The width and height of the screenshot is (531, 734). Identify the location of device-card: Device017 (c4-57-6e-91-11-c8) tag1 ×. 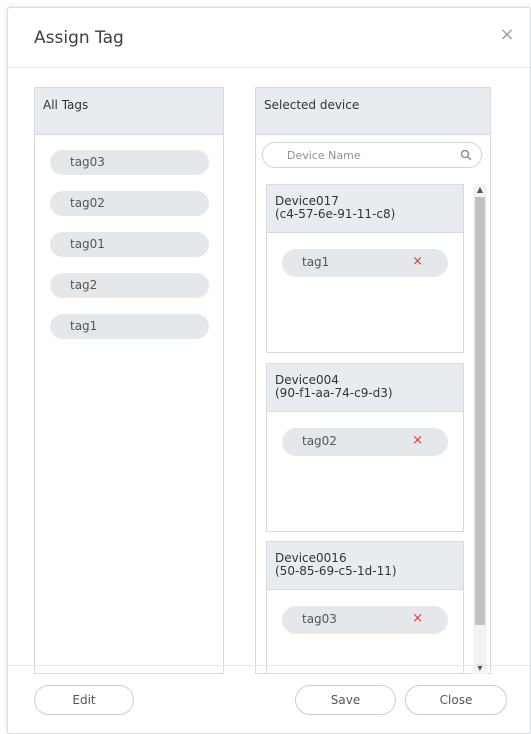
(365, 268).